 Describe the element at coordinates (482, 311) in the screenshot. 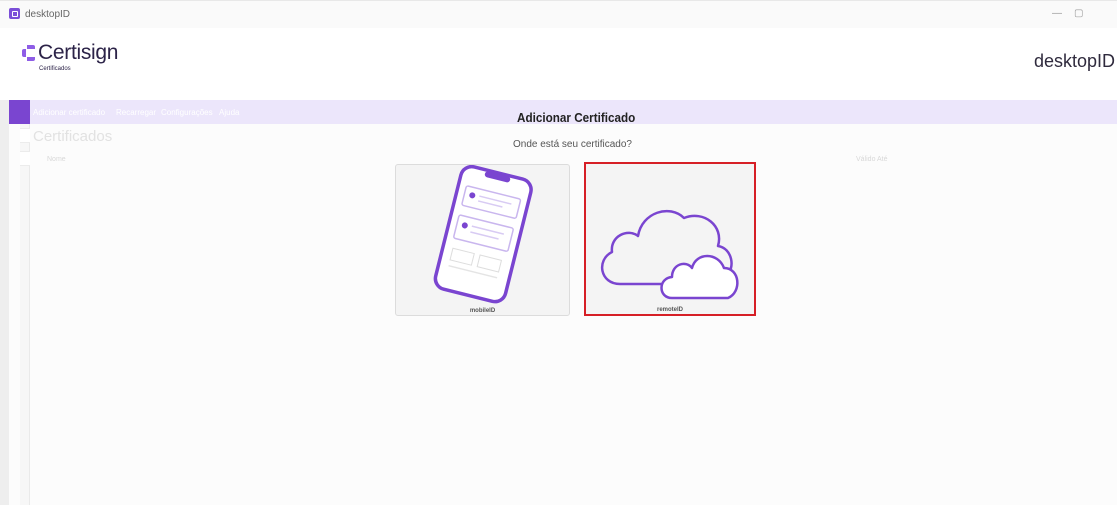

I see `option-mobileid-label: mobileID` at that location.